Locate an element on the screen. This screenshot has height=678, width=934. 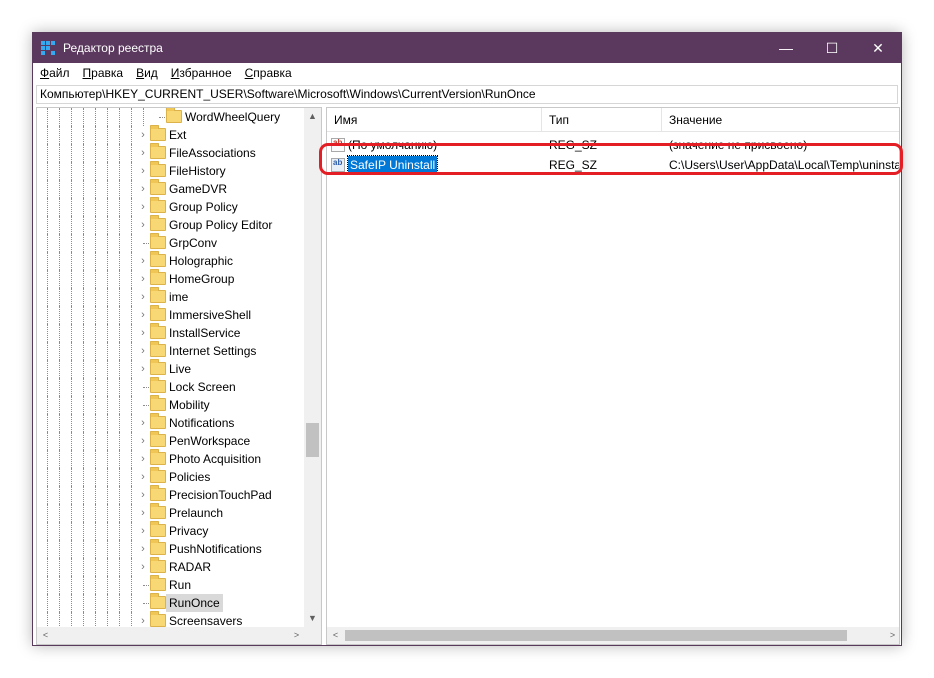
tree-horizontal-scrollbar: < > is located at coordinates (171, 635).